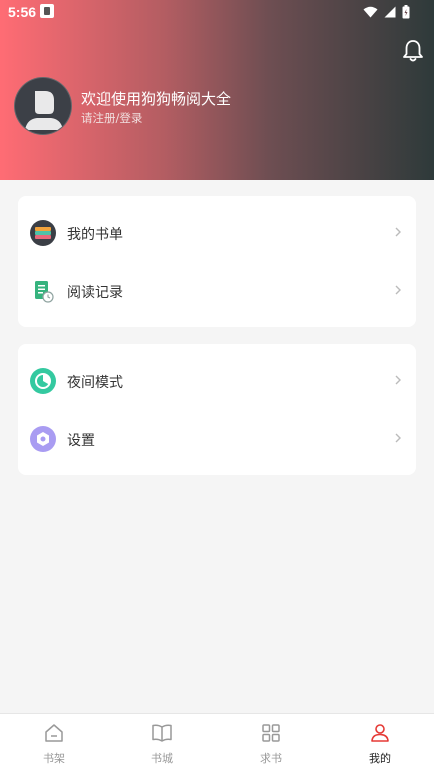 The height and width of the screenshot is (772, 434). Describe the element at coordinates (162, 758) in the screenshot. I see `tab-label: 书城` at that location.